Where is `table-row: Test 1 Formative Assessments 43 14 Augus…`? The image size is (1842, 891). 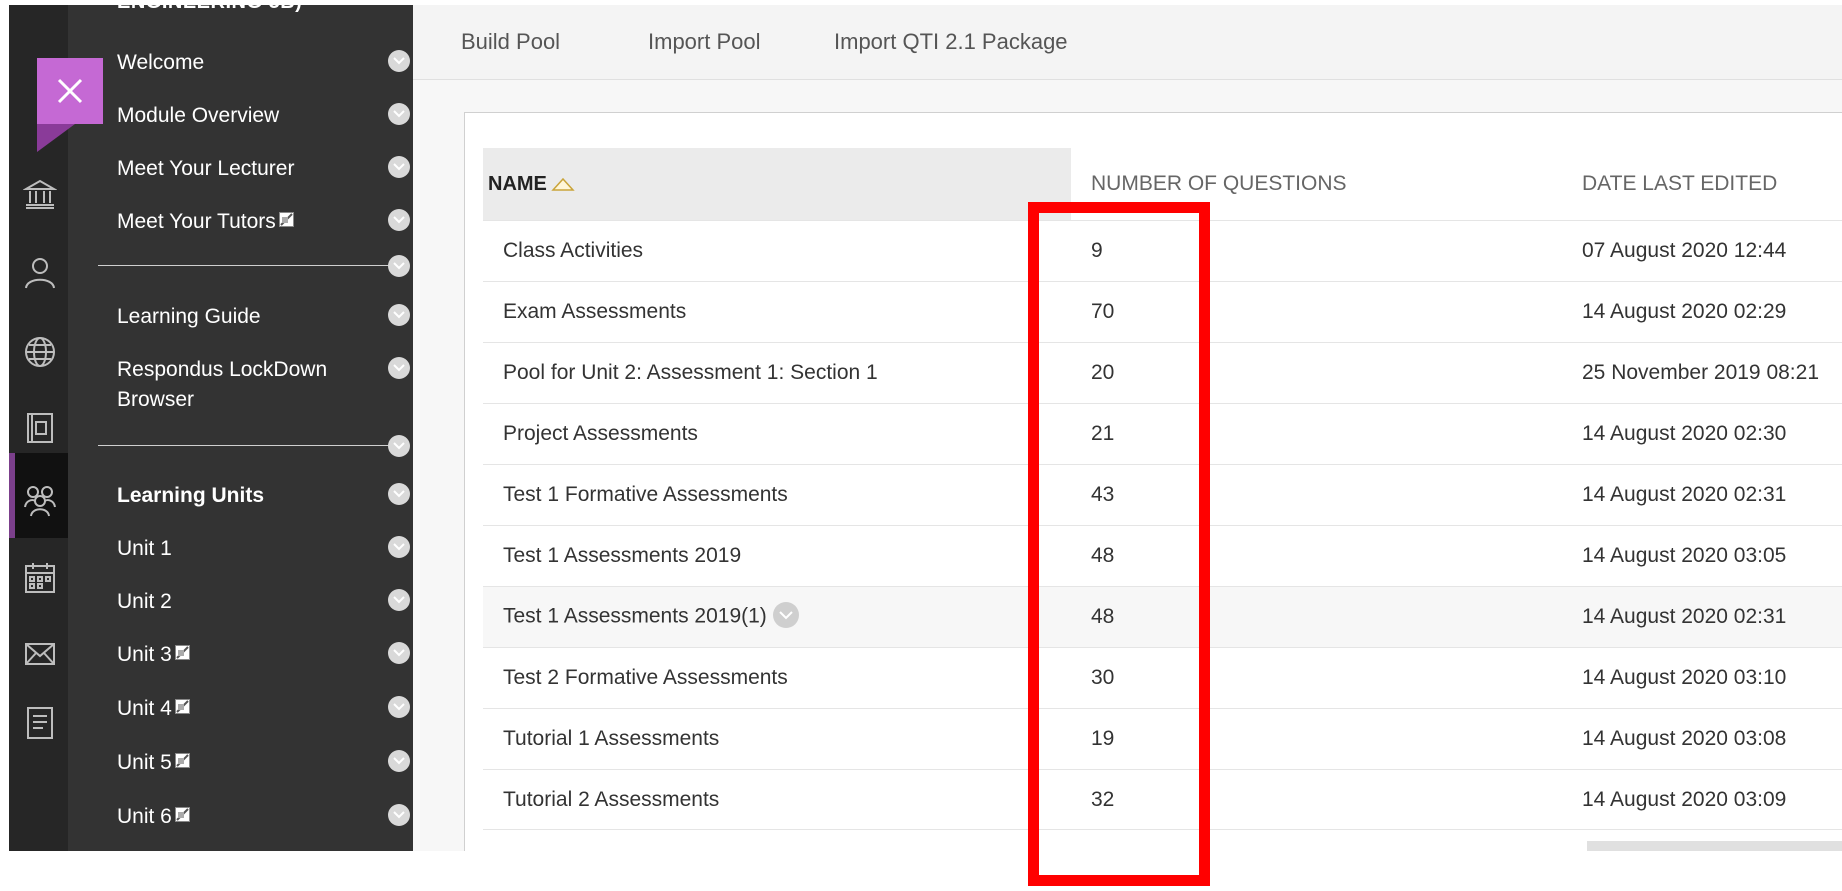 table-row: Test 1 Formative Assessments 43 14 Augus… is located at coordinates (1162, 495).